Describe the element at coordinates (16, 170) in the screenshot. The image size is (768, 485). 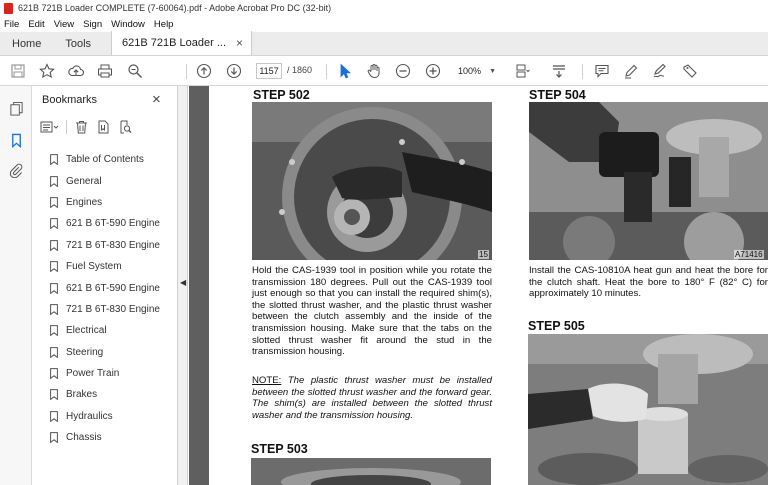
I see `attachments-paperclip-icon` at that location.